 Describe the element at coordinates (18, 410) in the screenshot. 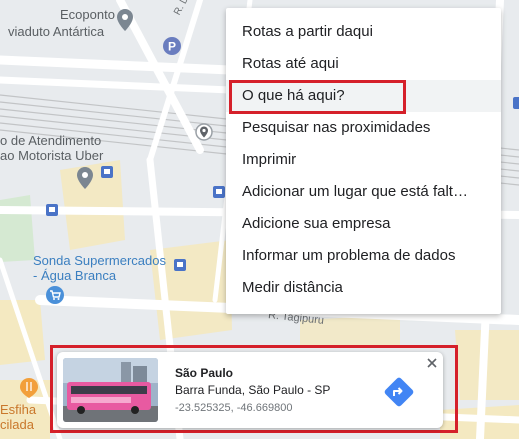

I see `poi-label-esfiha-1: Esfiha` at that location.